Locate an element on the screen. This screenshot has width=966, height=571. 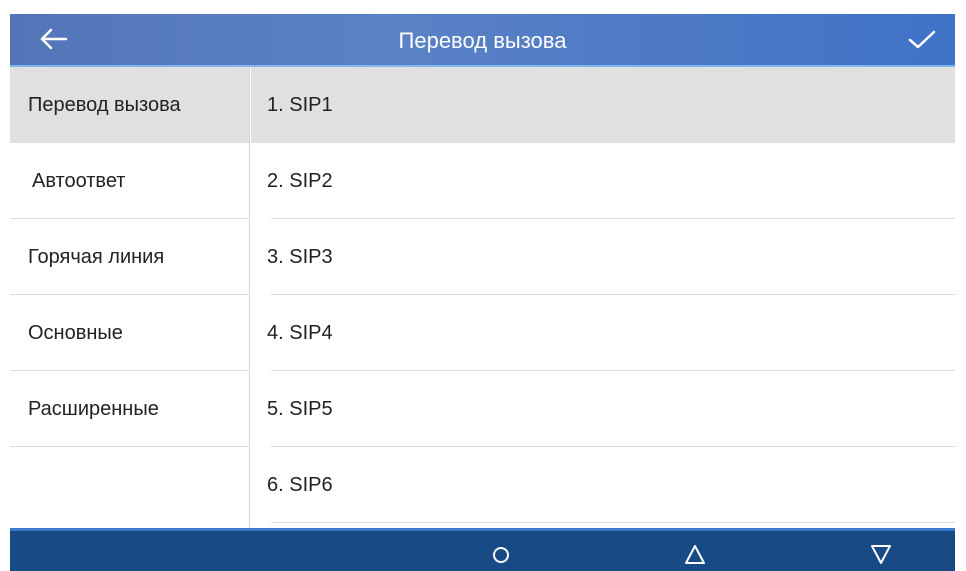
checkmark-icon is located at coordinates (922, 39).